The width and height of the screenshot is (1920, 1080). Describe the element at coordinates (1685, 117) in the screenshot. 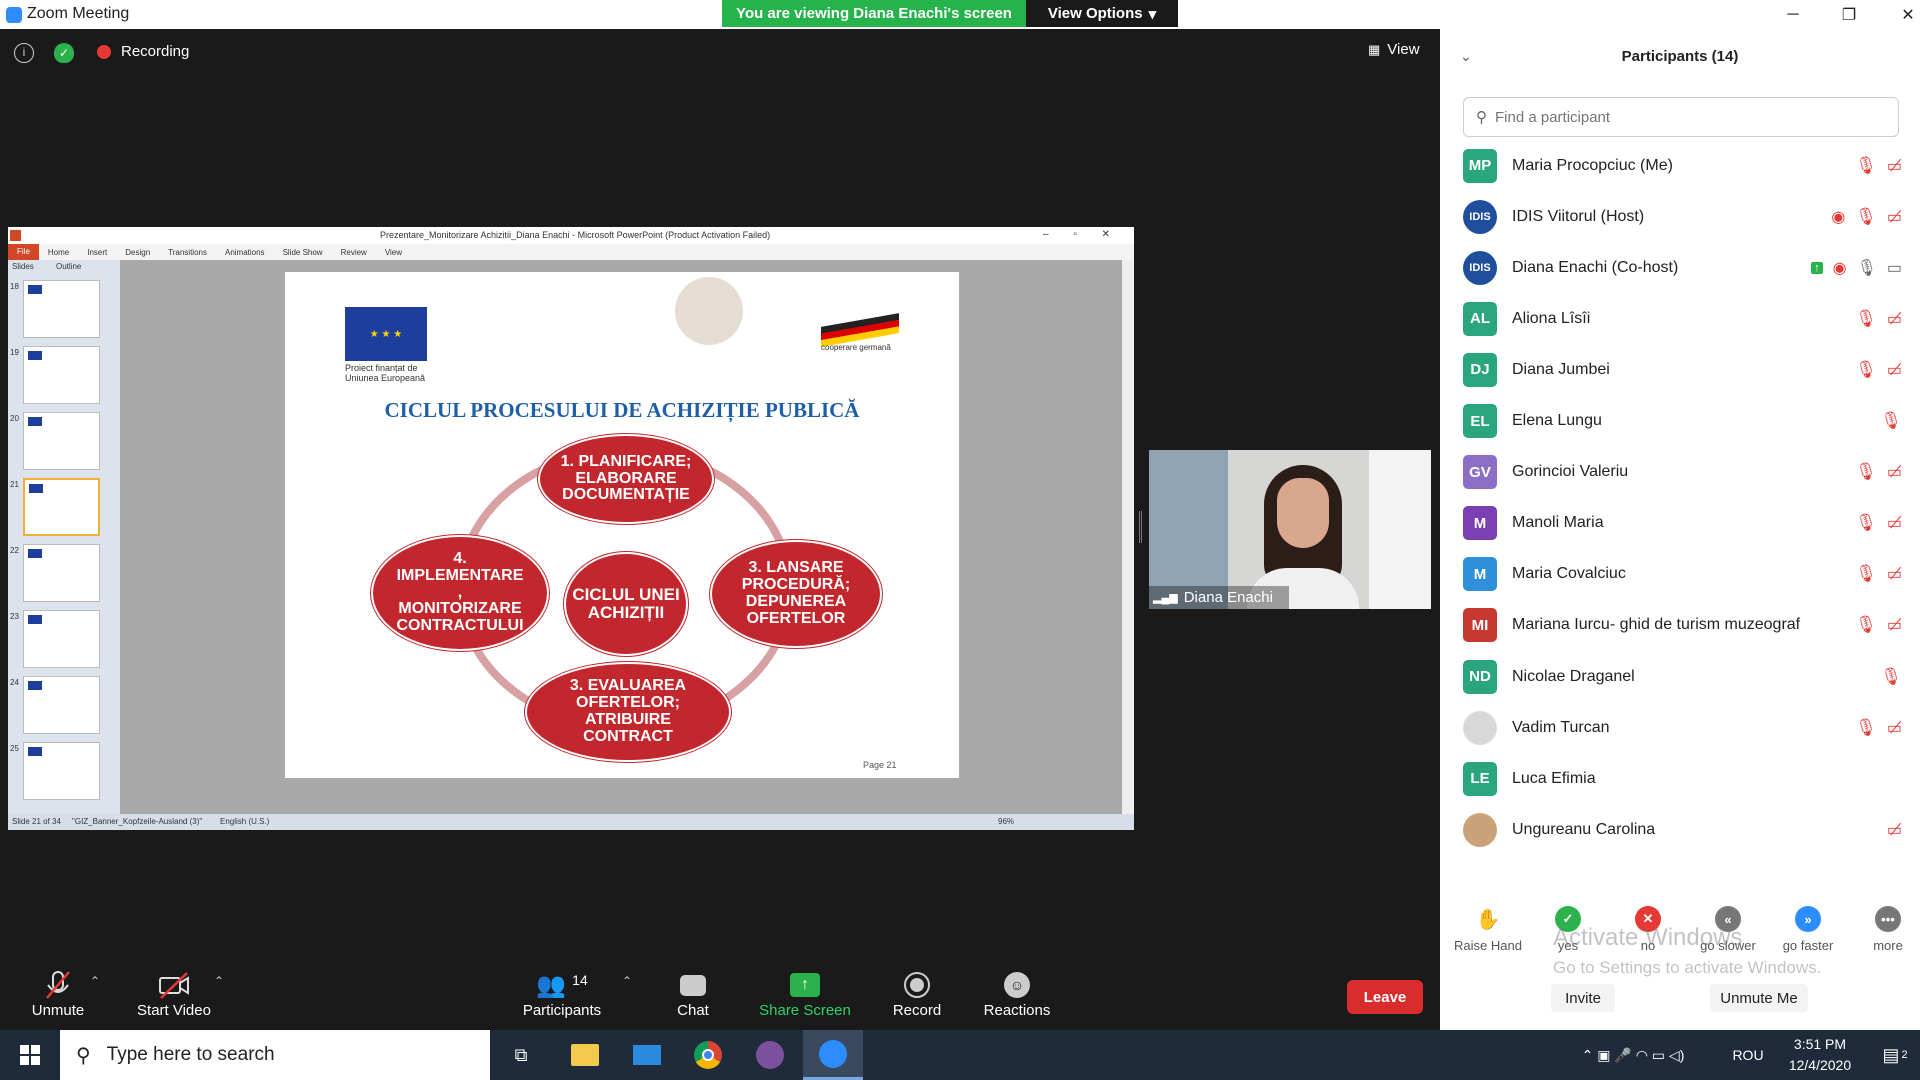

I see `search-input` at that location.